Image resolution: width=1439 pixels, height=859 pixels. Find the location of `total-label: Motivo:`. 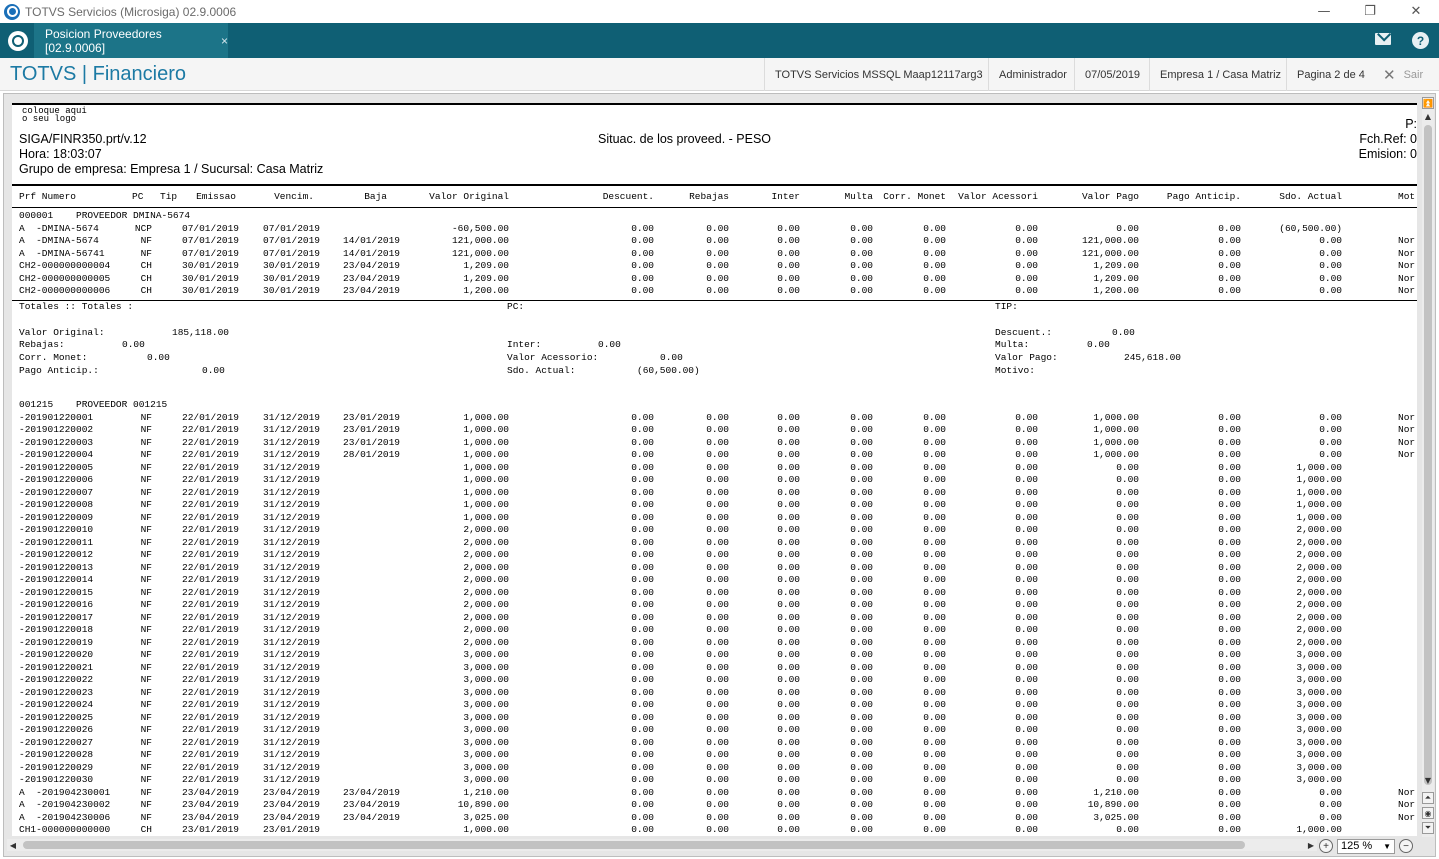

total-label: Motivo: is located at coordinates (1015, 370).